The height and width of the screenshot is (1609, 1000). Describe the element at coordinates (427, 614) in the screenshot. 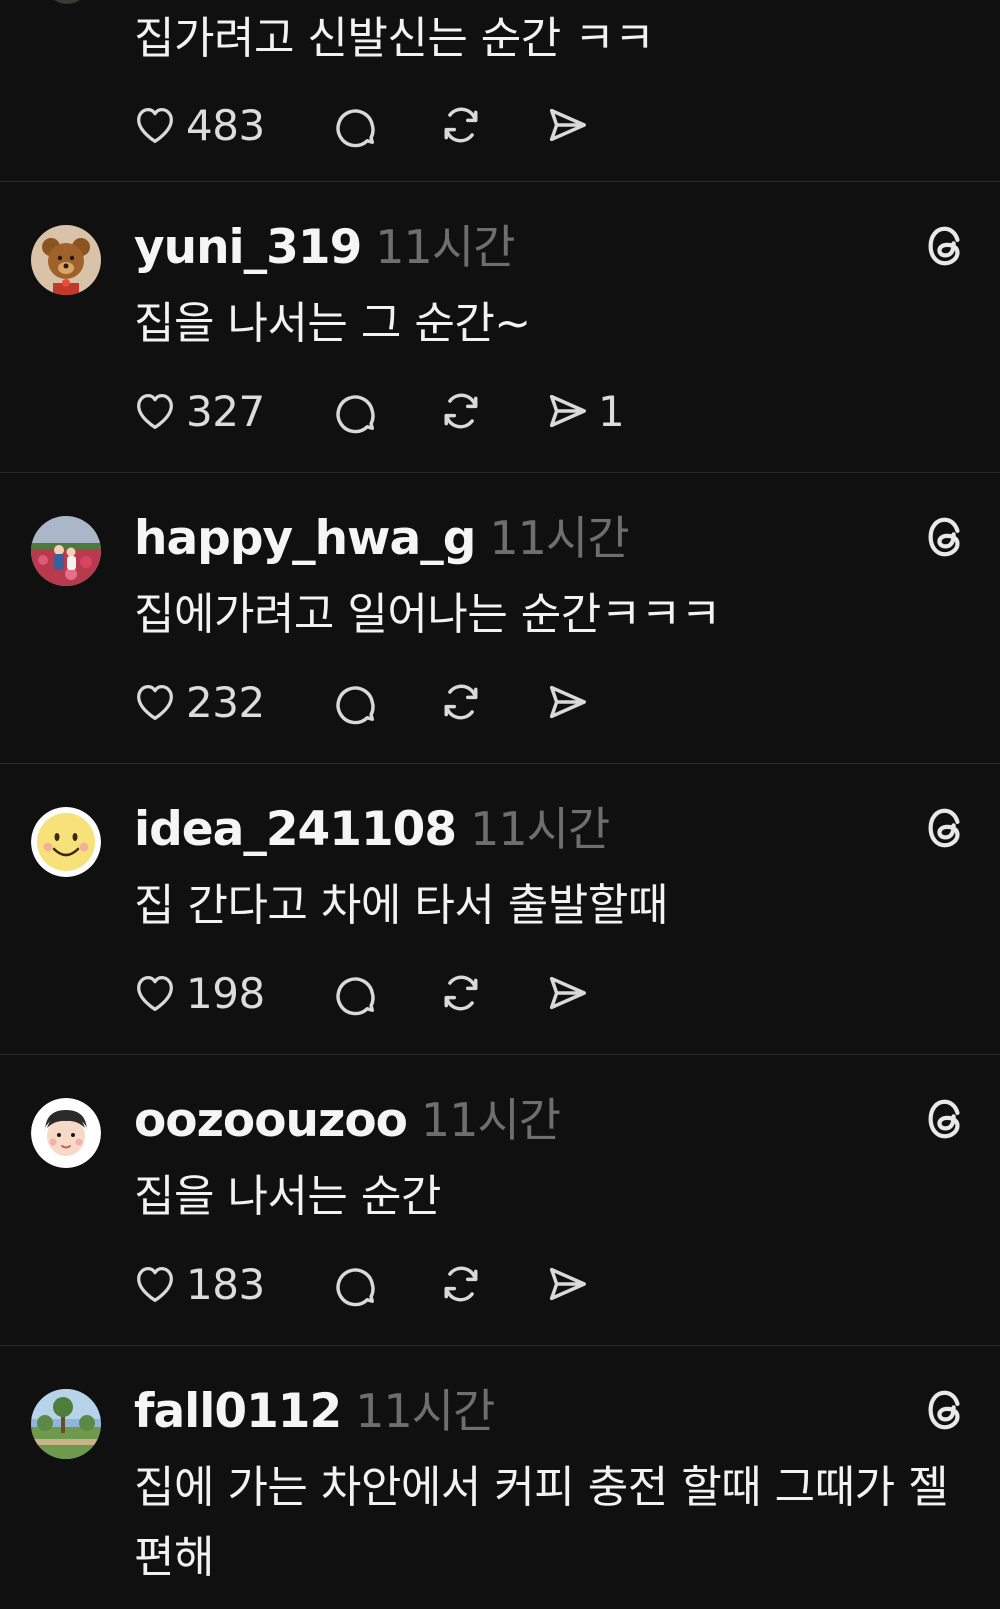

I see `reply-text: 집에가려고 일어나는 순간ㅋㅋㅋ` at that location.